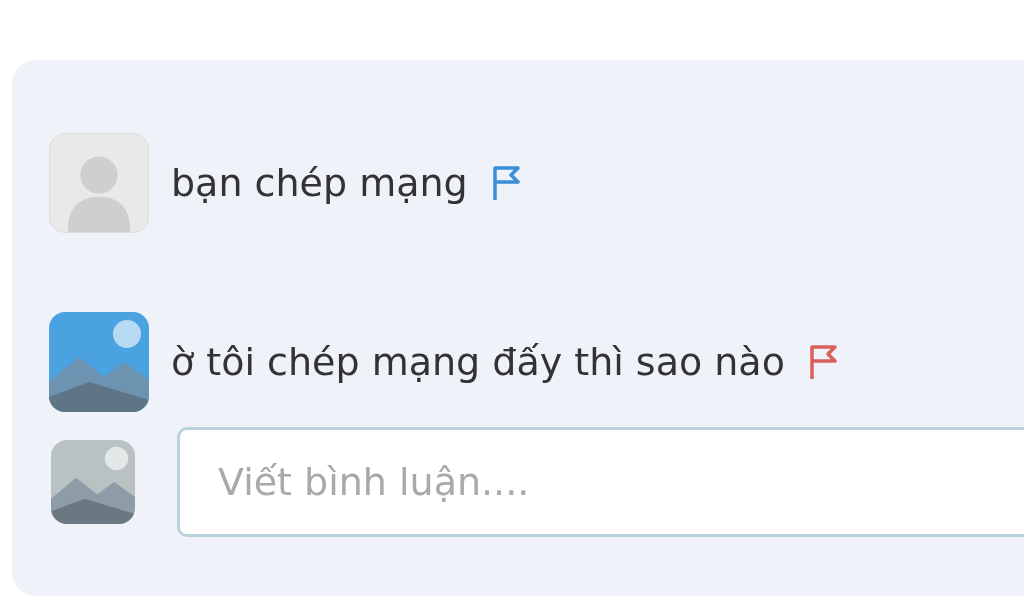 Image resolution: width=1024 pixels, height=613 pixels. Describe the element at coordinates (319, 183) in the screenshot. I see `comment-text: bạn chép mạng` at that location.